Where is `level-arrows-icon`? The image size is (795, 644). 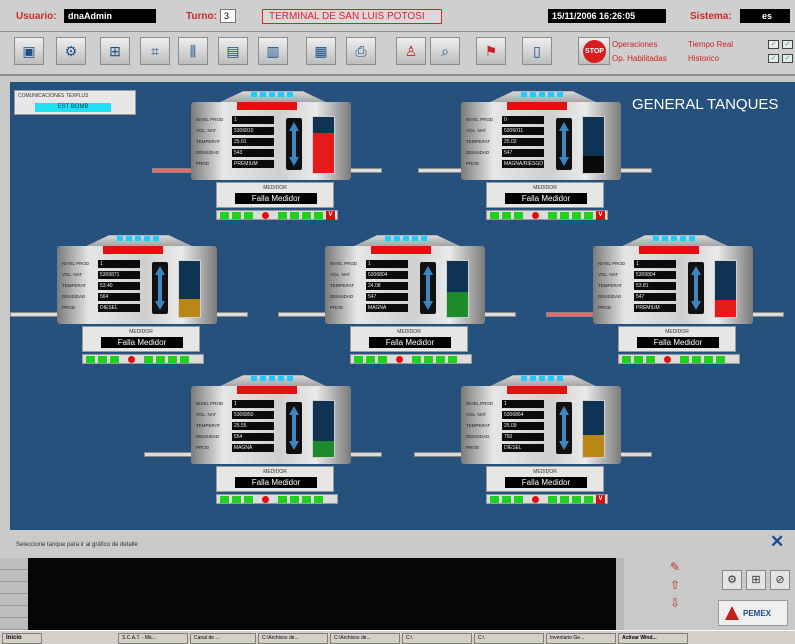
level-arrows-icon is located at coordinates (428, 288).